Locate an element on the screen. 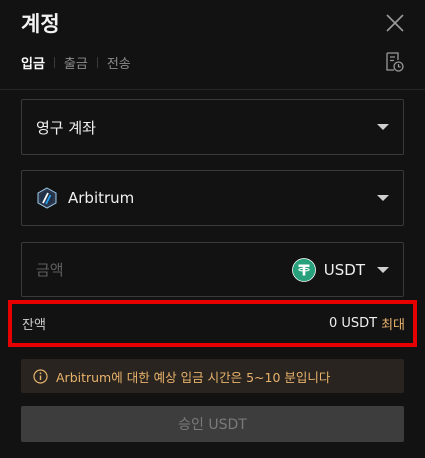 Image resolution: width=425 pixels, height=458 pixels. page-title: 계정 is located at coordinates (40, 24).